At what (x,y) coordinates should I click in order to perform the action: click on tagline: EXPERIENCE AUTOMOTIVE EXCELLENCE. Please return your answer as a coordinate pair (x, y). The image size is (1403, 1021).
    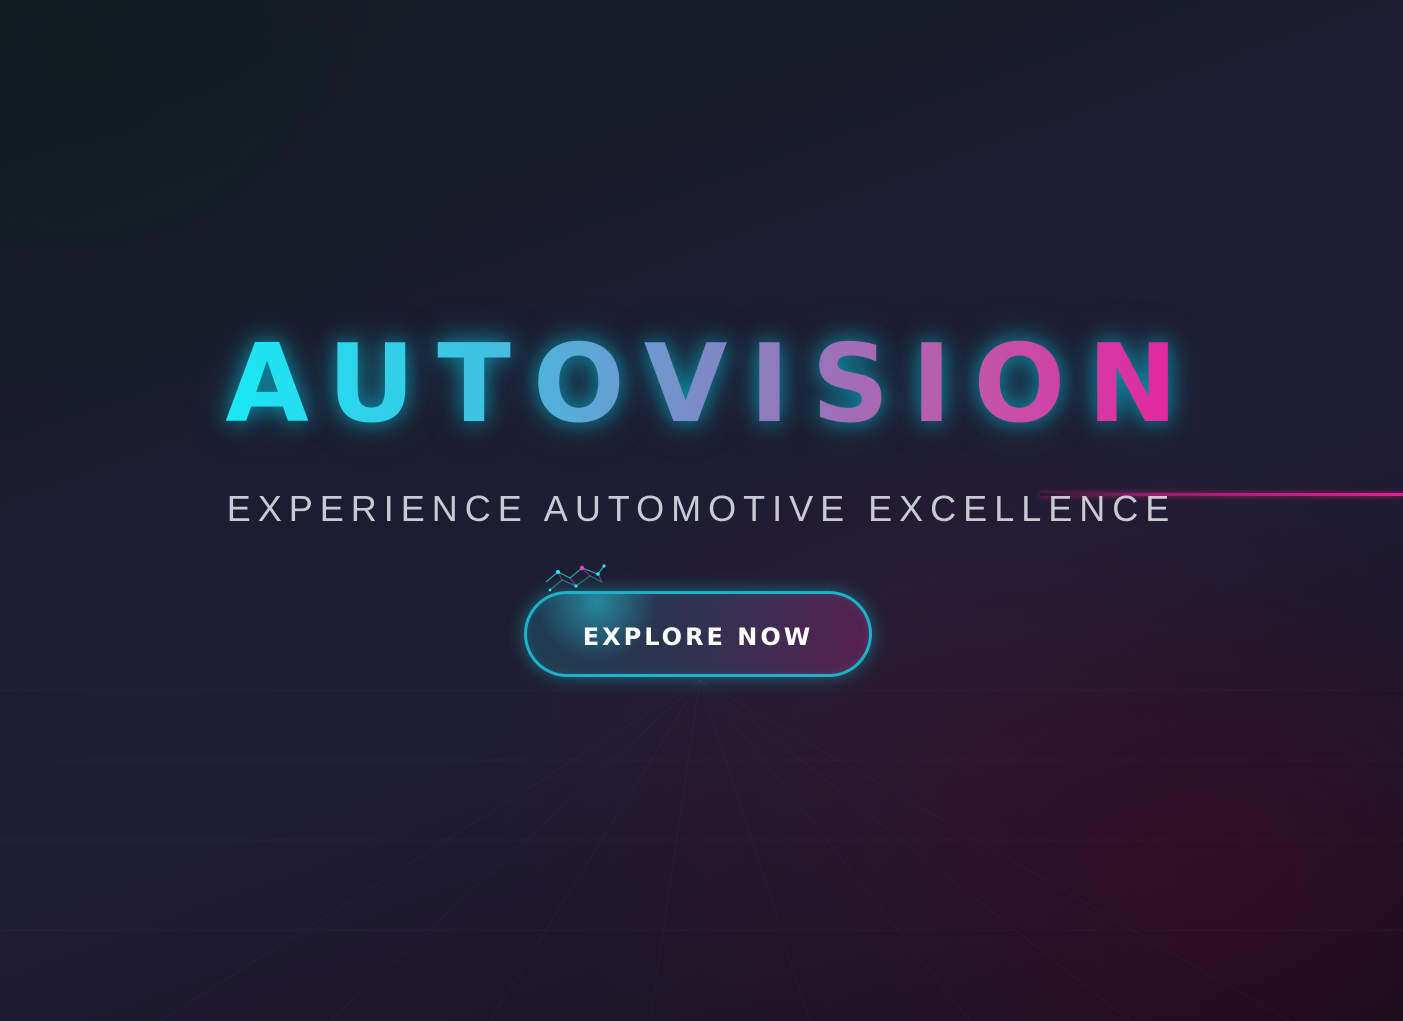
    Looking at the image, I should click on (701, 508).